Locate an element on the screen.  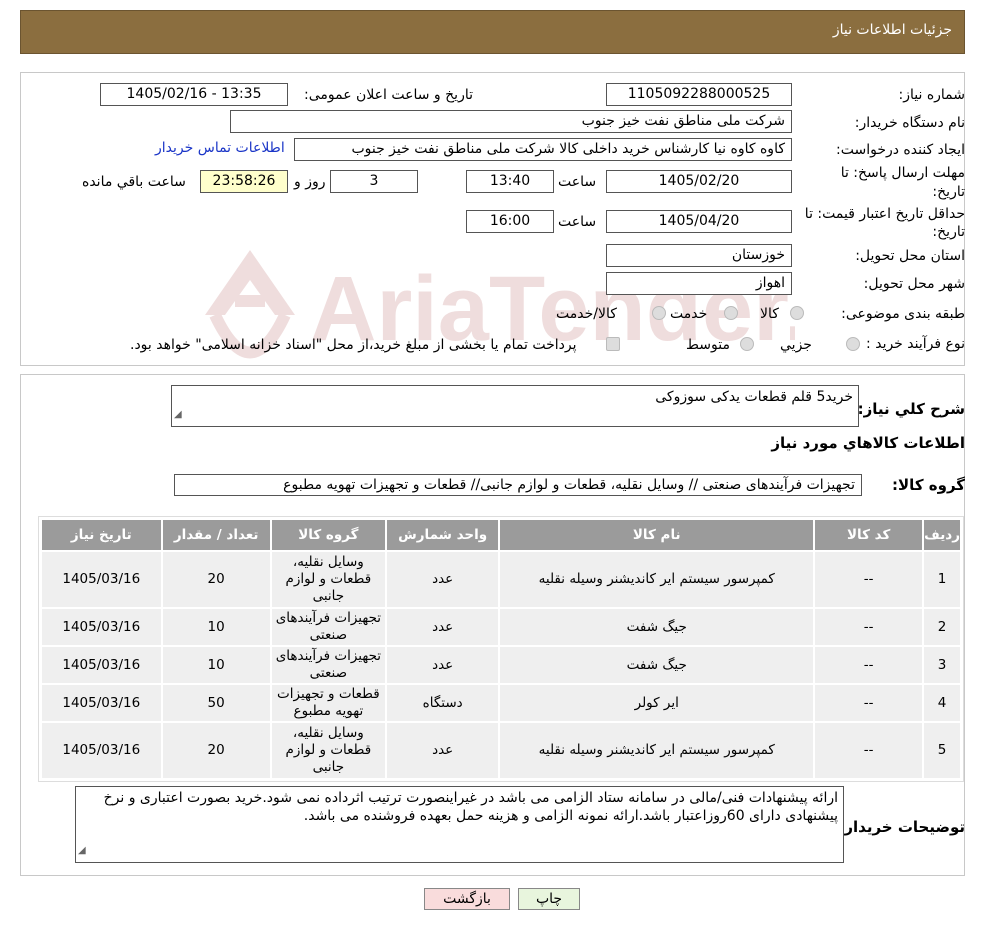
cell-row: 5 is located at coordinates (942, 750).